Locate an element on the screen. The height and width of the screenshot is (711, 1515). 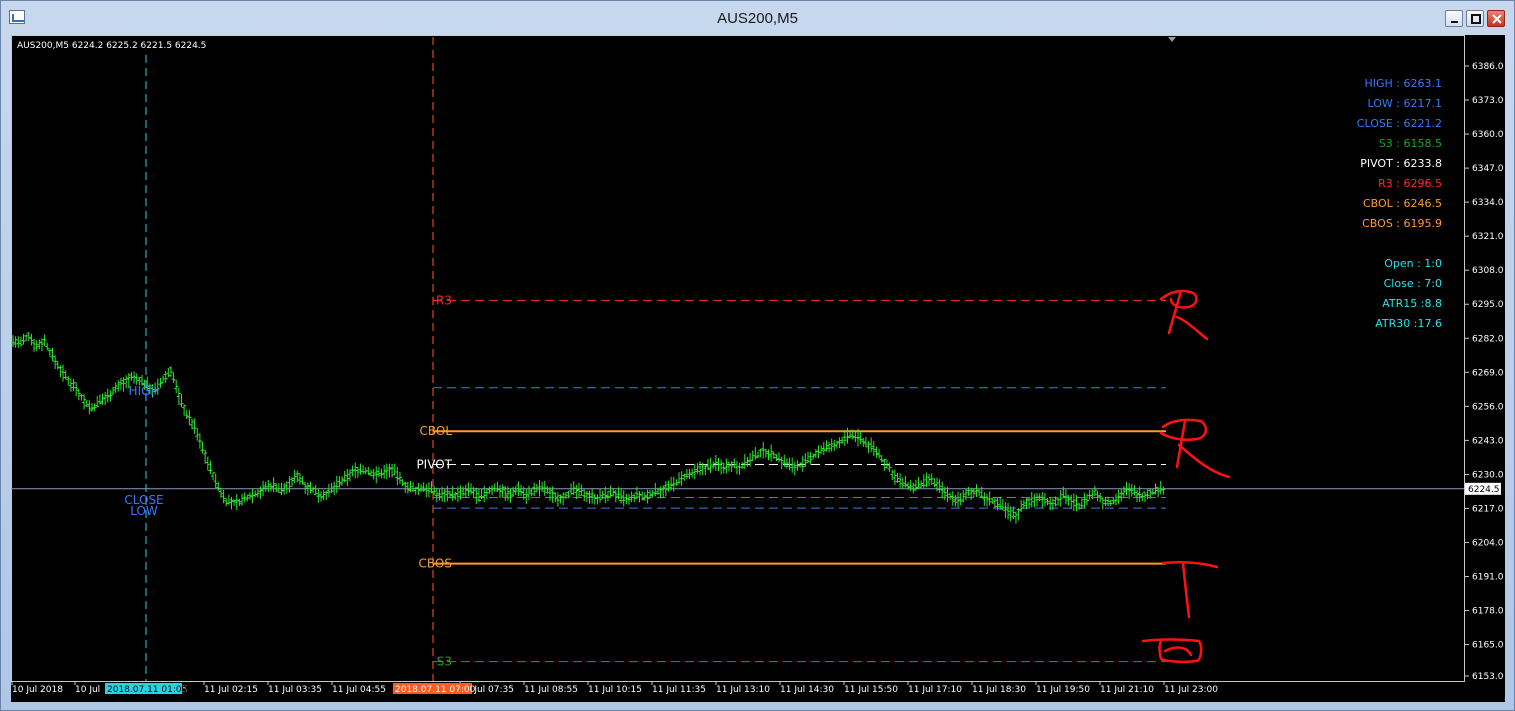
prev-day-label-high: HIGH is located at coordinates (144, 391).